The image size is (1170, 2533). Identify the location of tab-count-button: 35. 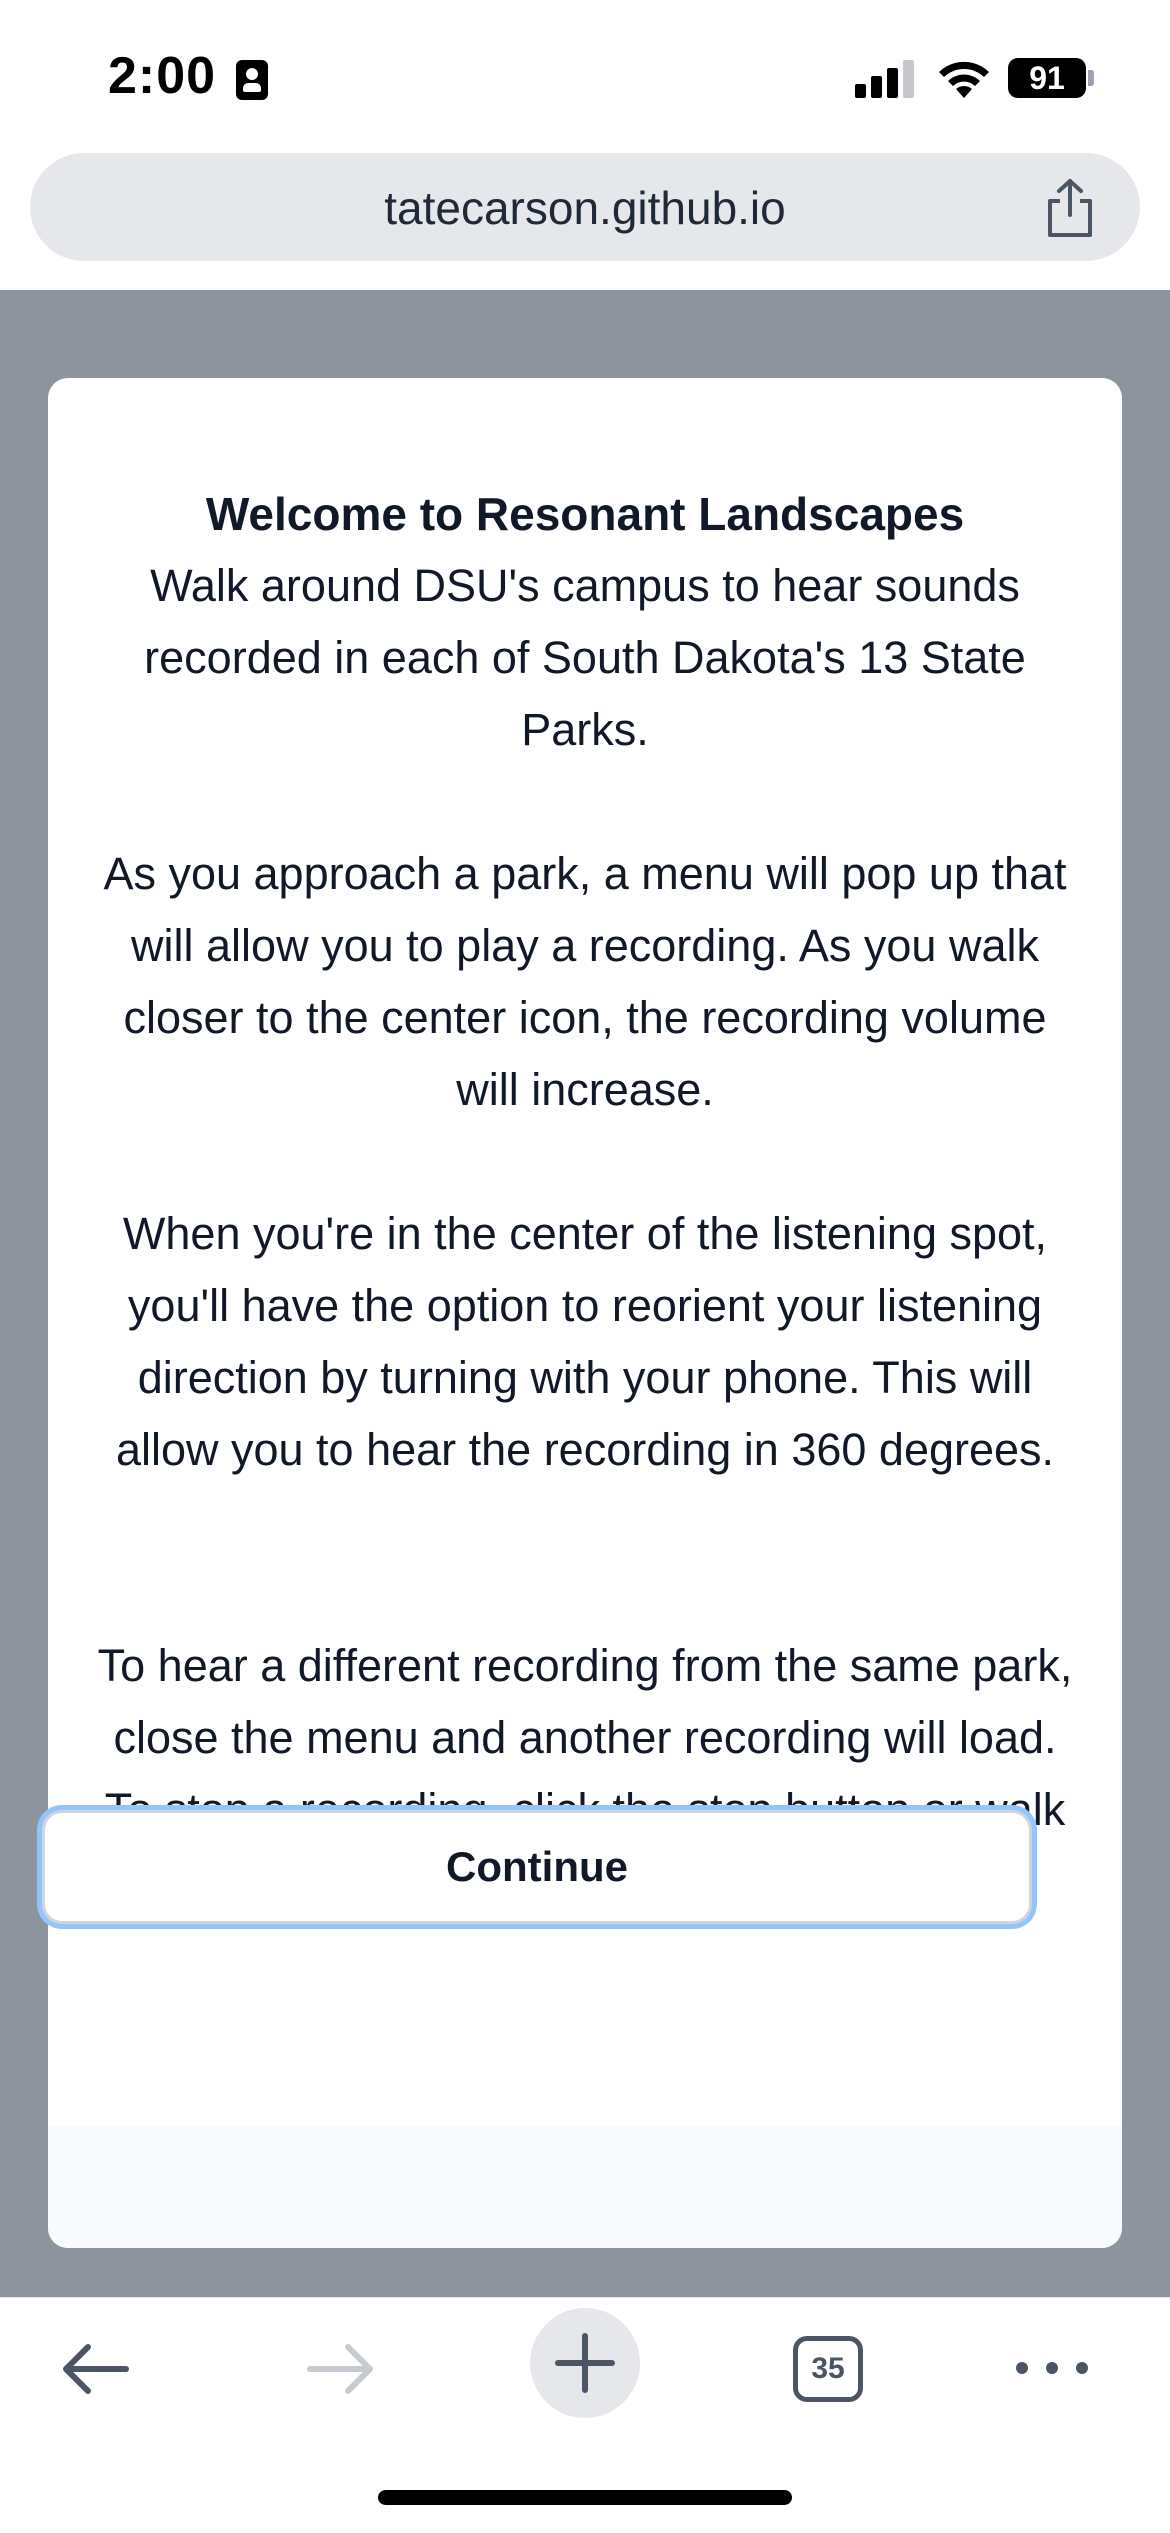
(828, 2369).